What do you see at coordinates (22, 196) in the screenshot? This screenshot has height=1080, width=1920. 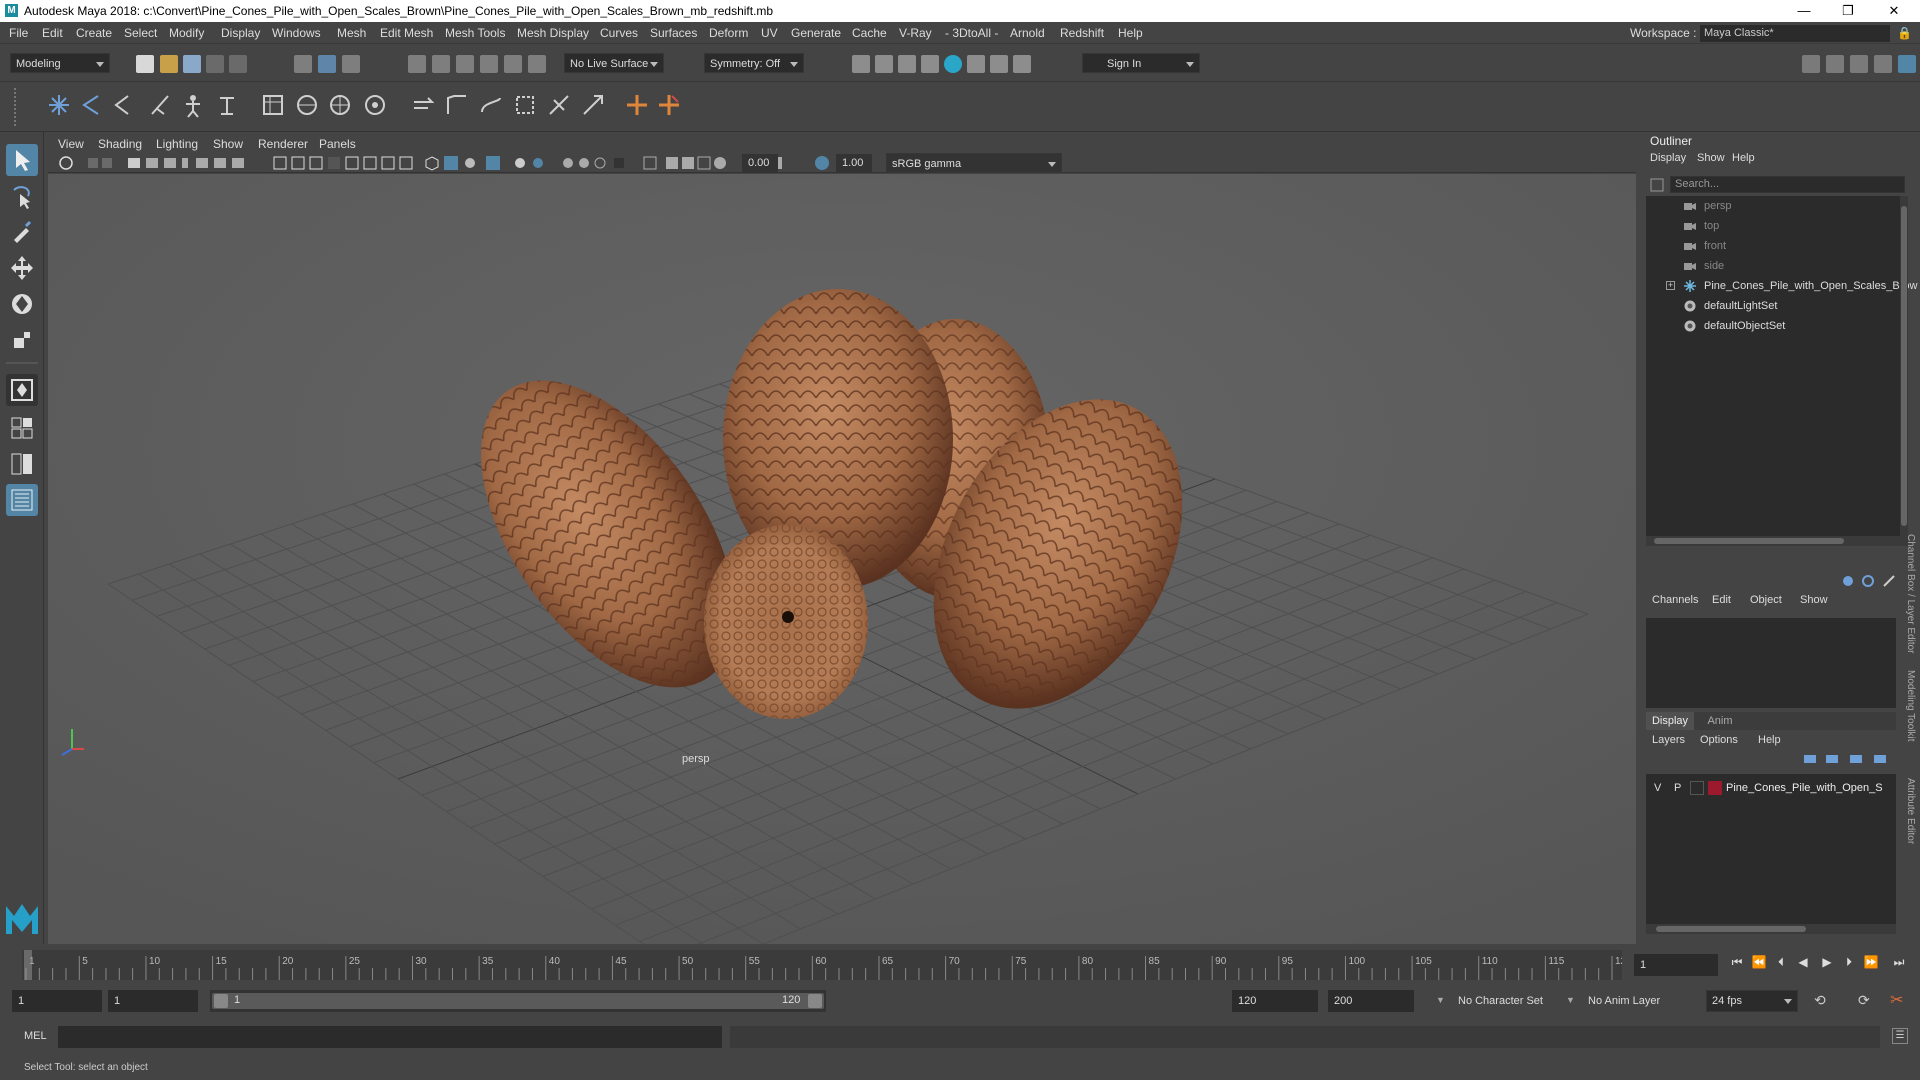 I see `lasso-tool-icon` at bounding box center [22, 196].